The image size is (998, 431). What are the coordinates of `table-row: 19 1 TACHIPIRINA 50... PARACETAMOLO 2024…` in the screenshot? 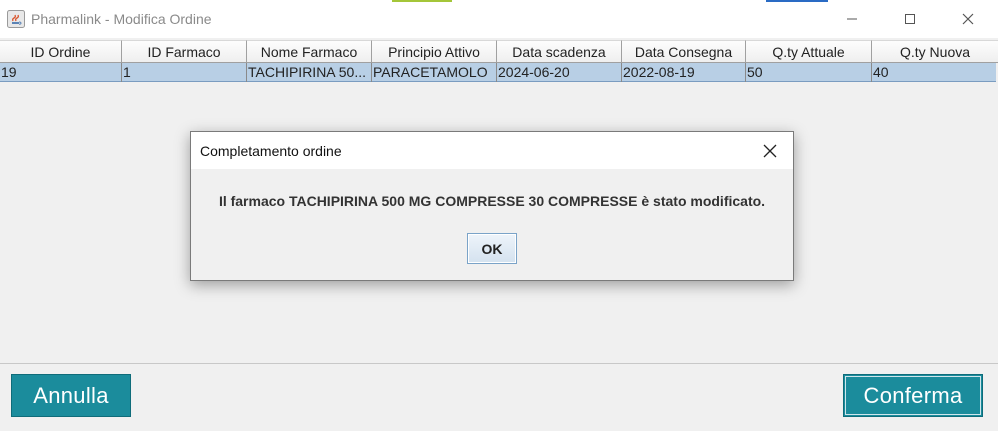 It's located at (498, 72).